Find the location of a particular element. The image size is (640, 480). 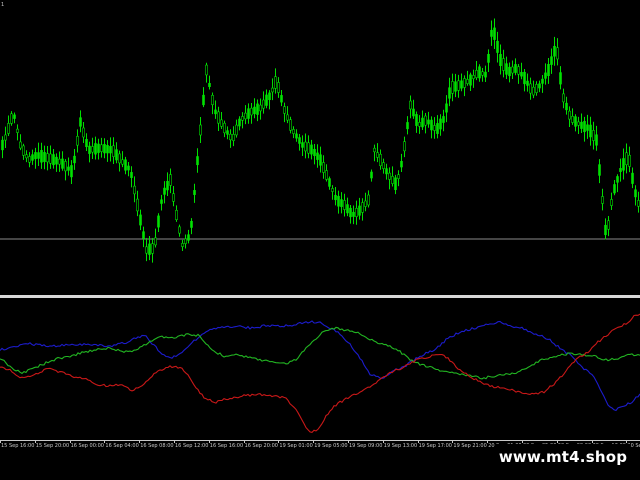

time-axis-label: 19 Sep 05:00 is located at coordinates (331, 446).